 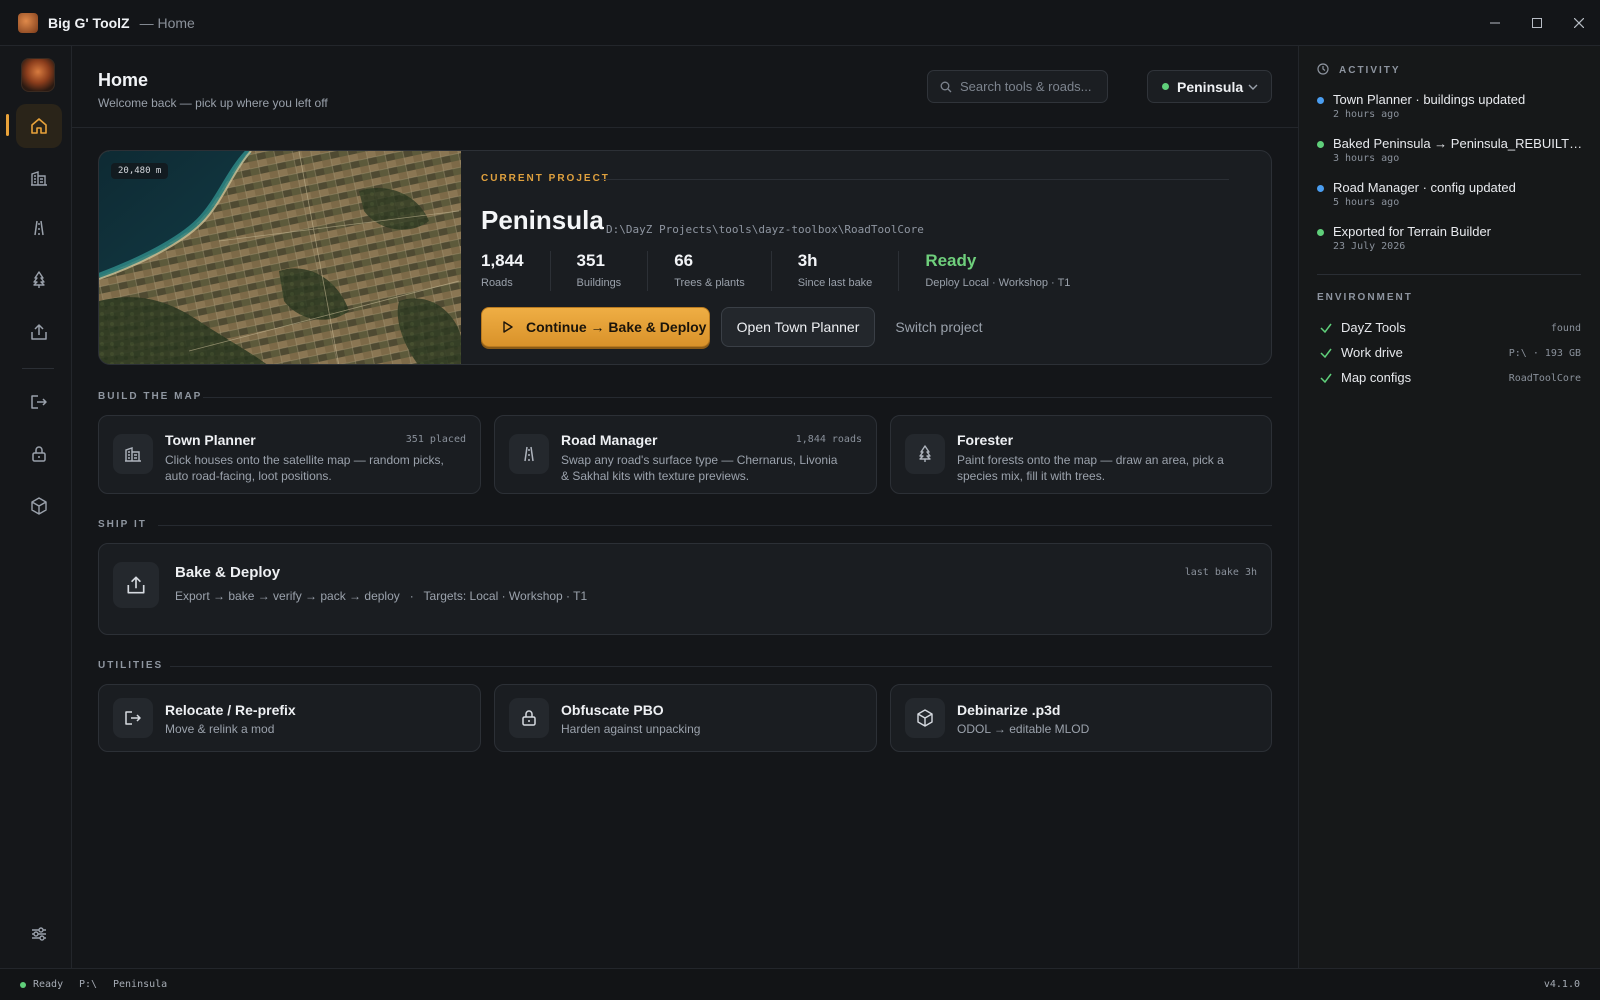 I want to click on nav-forester, so click(x=39, y=280).